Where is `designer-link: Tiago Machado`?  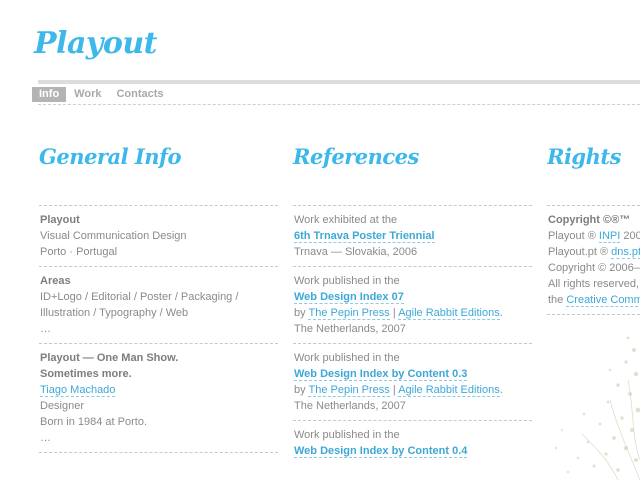
designer-link: Tiago Machado is located at coordinates (78, 390).